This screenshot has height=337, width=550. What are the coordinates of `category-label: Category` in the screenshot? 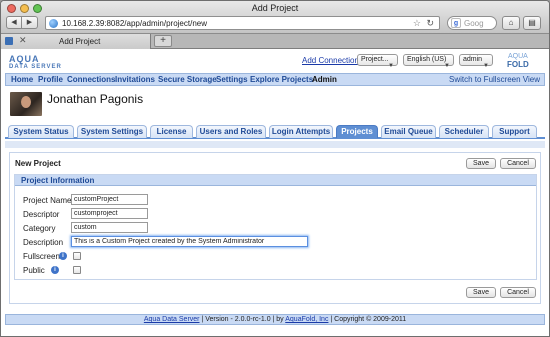 It's located at (39, 228).